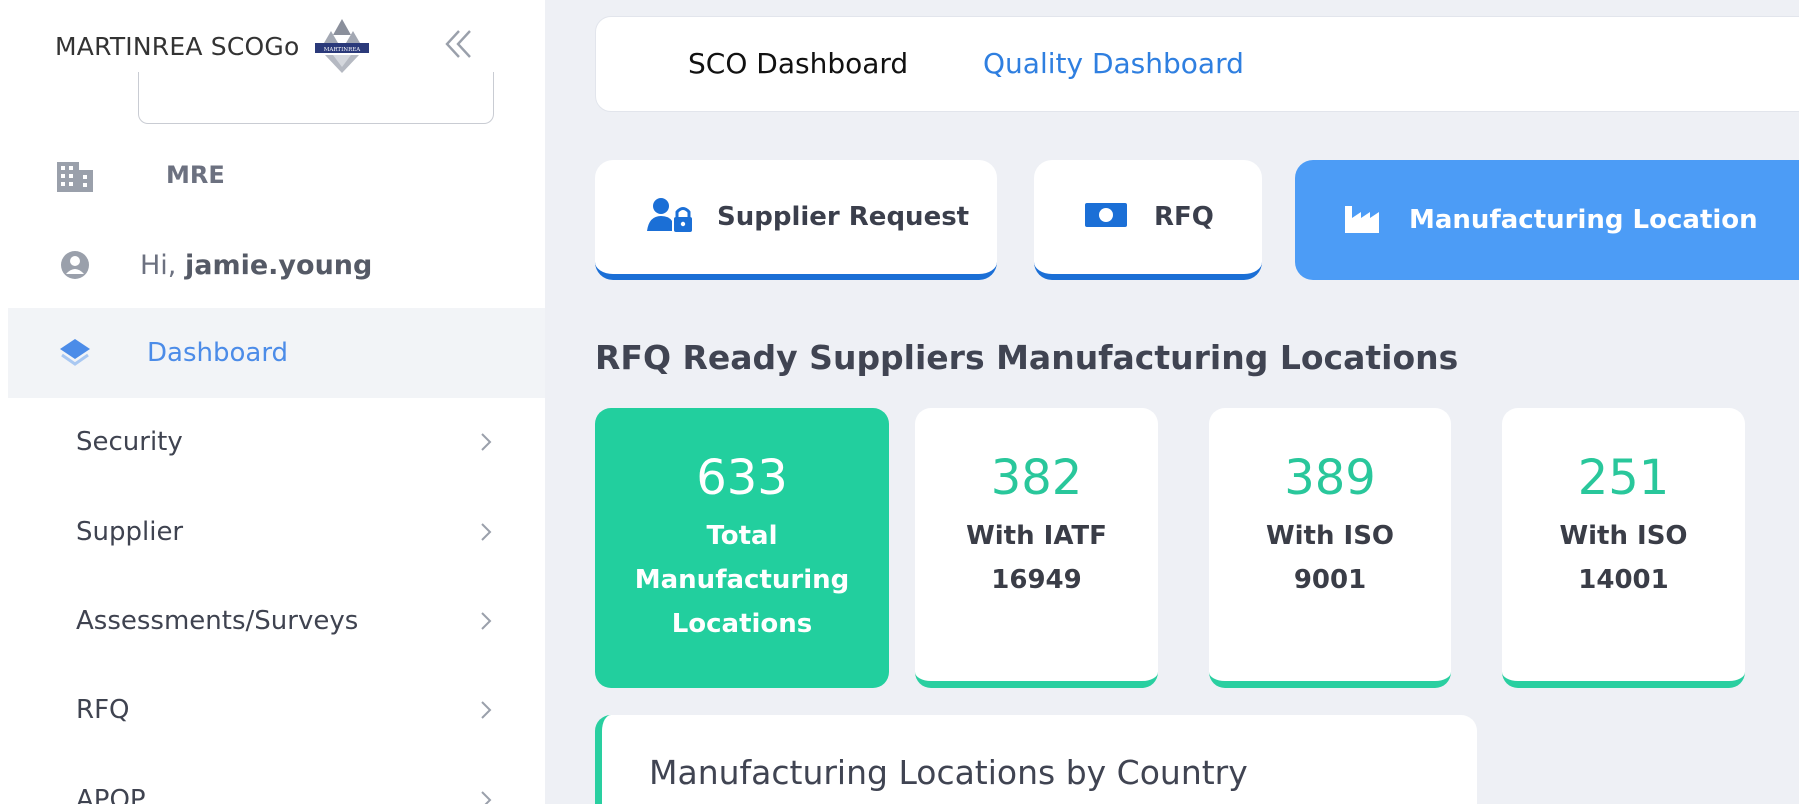 This screenshot has height=804, width=1799. I want to click on category-tab-label: Supplier Request, so click(843, 217).